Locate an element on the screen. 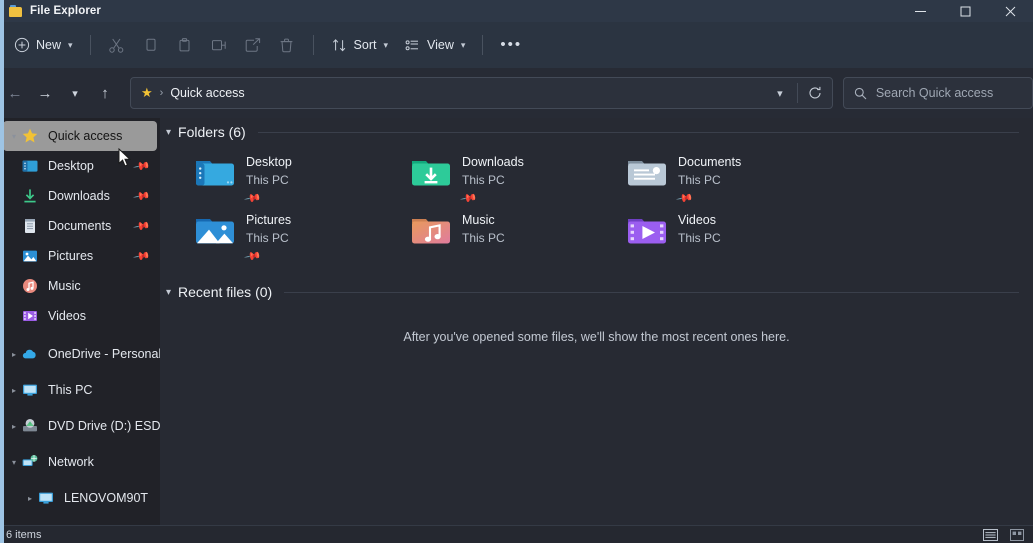  share-icon is located at coordinates (253, 45).